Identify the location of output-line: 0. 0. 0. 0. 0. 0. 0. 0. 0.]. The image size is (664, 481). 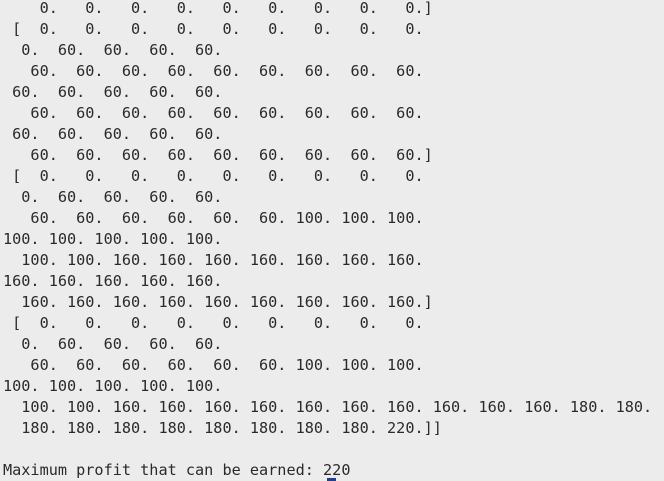
(218, 8).